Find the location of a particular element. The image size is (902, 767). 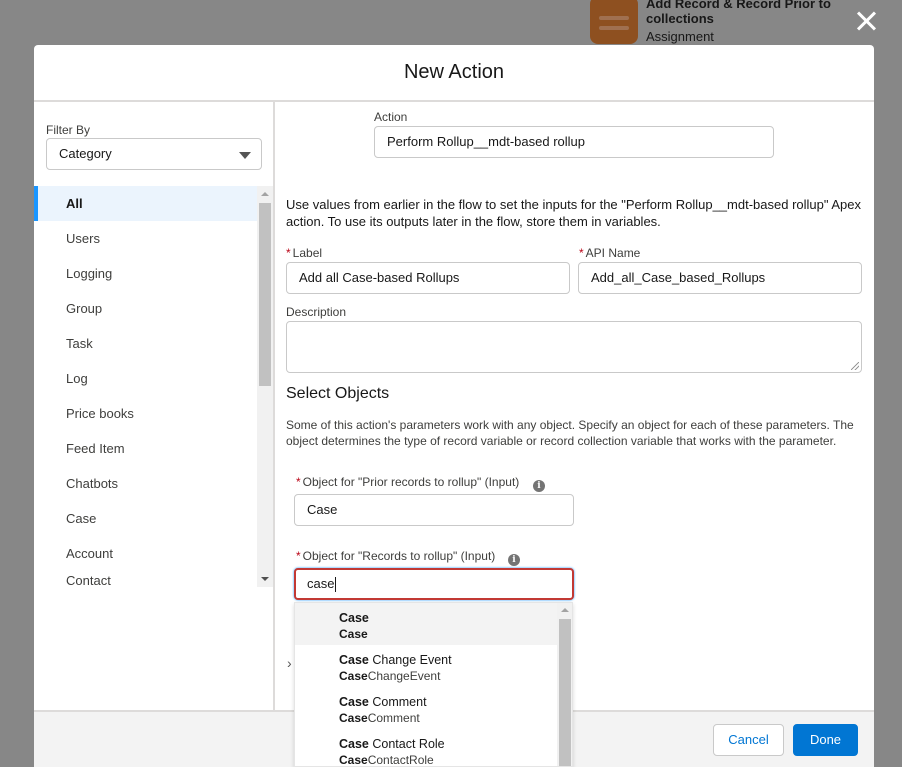

assignment-icon is located at coordinates (614, 22).